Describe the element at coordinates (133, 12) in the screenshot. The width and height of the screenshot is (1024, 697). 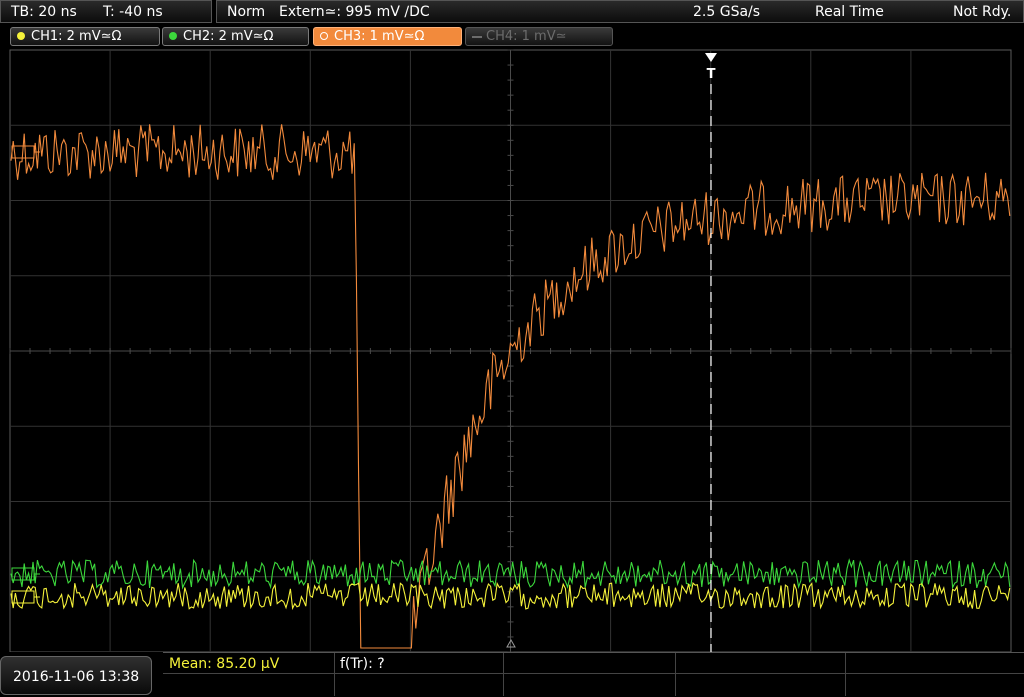
I see `trigger-offset-value: T: -40 ns` at that location.